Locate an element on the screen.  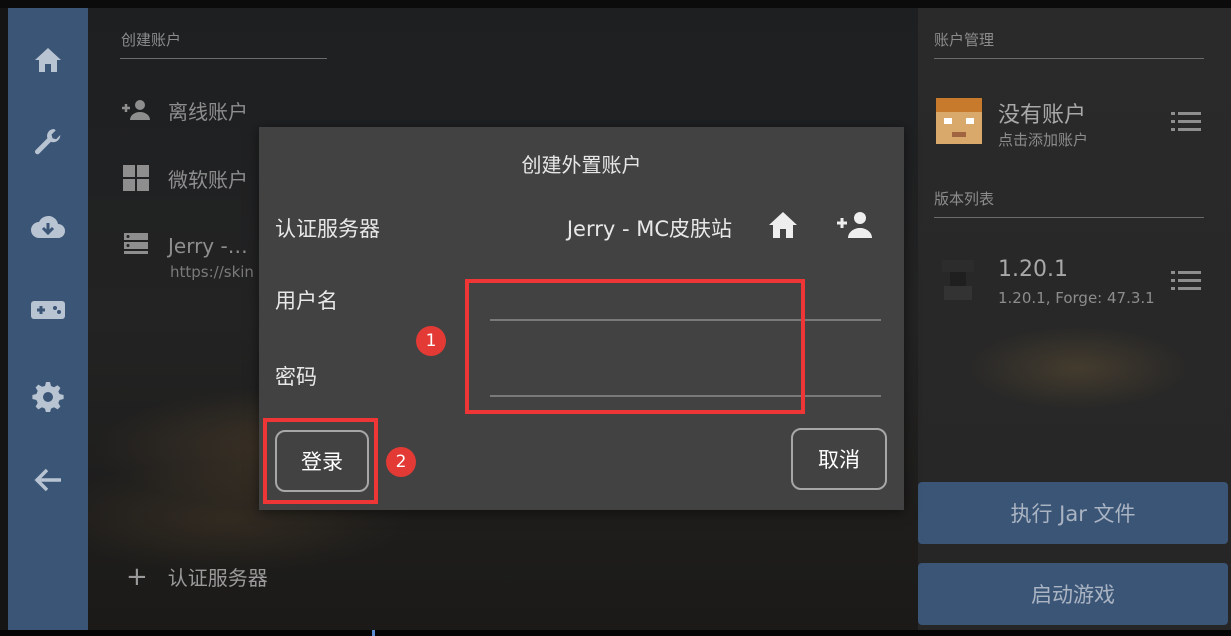
windows-icon is located at coordinates (136, 178).